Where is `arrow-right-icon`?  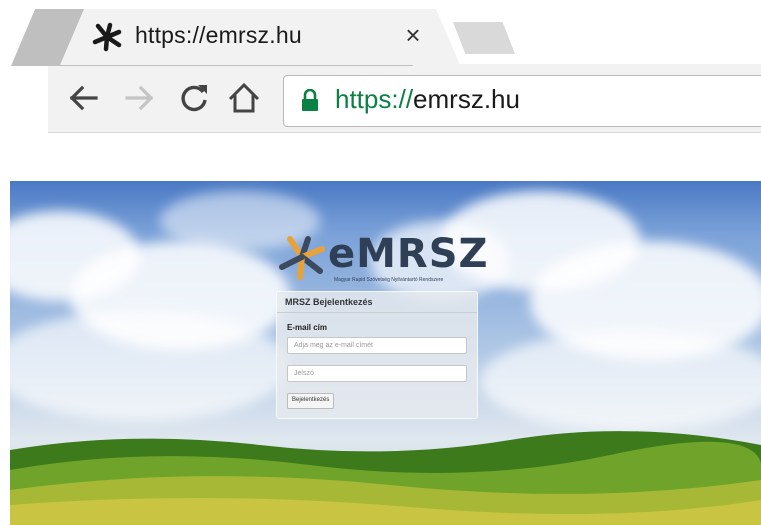
arrow-right-icon is located at coordinates (139, 98).